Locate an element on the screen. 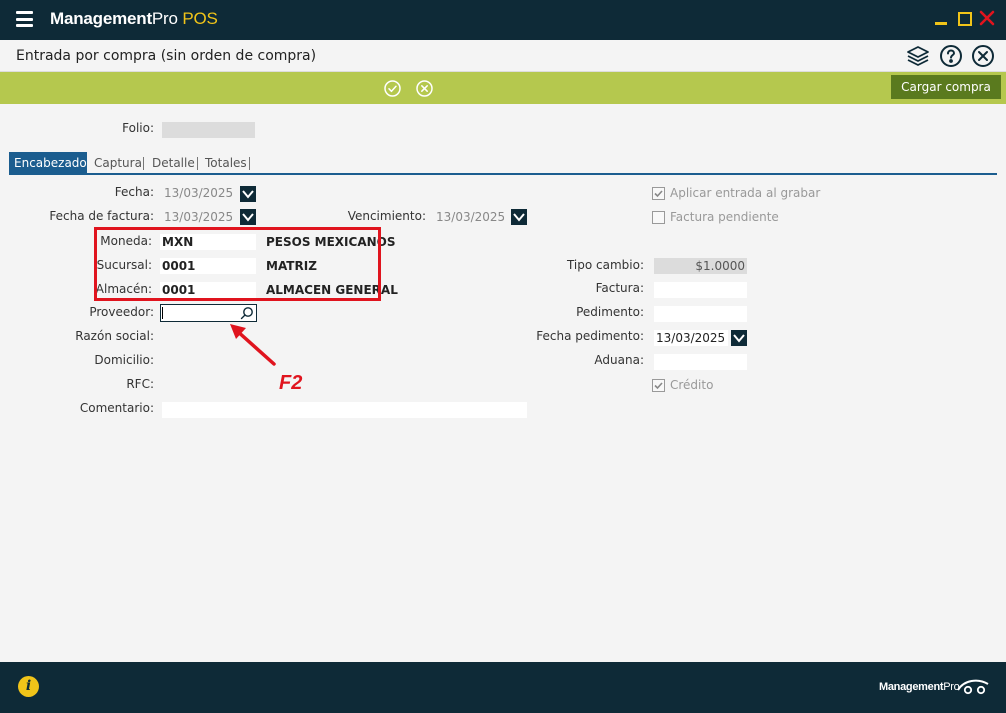 The width and height of the screenshot is (1006, 713). action-bar is located at coordinates (503, 88).